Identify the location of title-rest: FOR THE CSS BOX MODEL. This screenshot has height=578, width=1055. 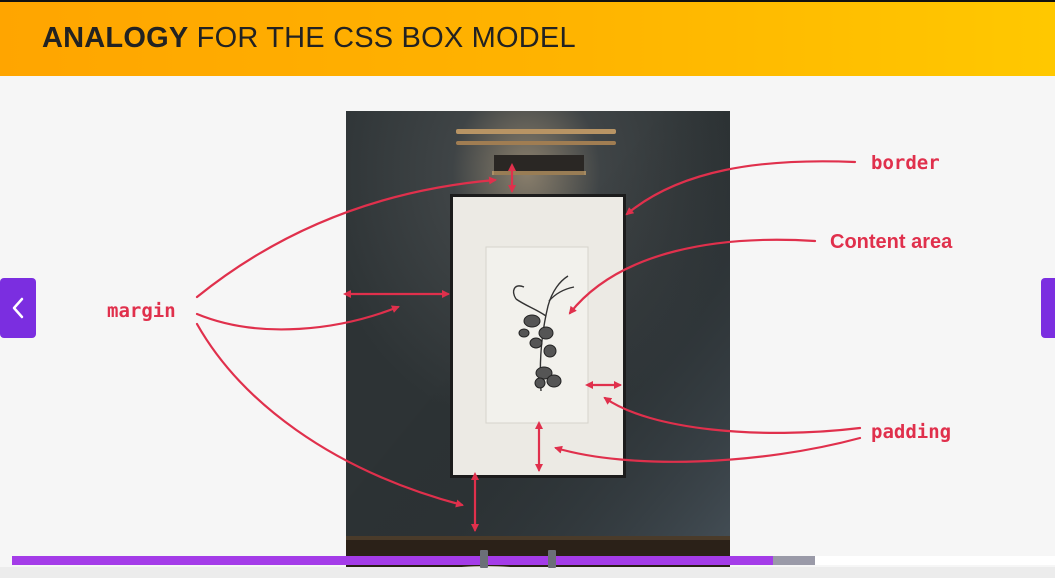
(382, 38).